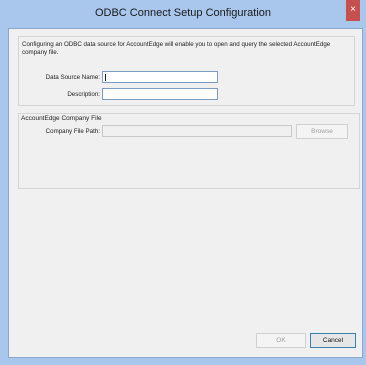 The height and width of the screenshot is (365, 366). What do you see at coordinates (333, 340) in the screenshot?
I see `cancel-button: Cancel` at bounding box center [333, 340].